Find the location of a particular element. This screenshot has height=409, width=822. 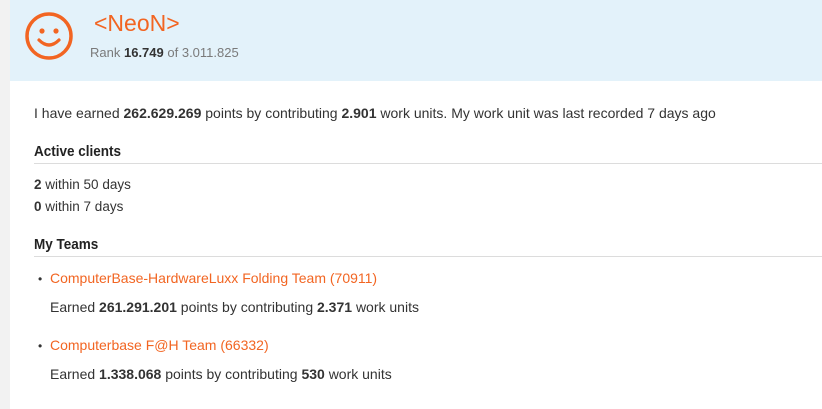

active-clients-divider is located at coordinates (428, 163).